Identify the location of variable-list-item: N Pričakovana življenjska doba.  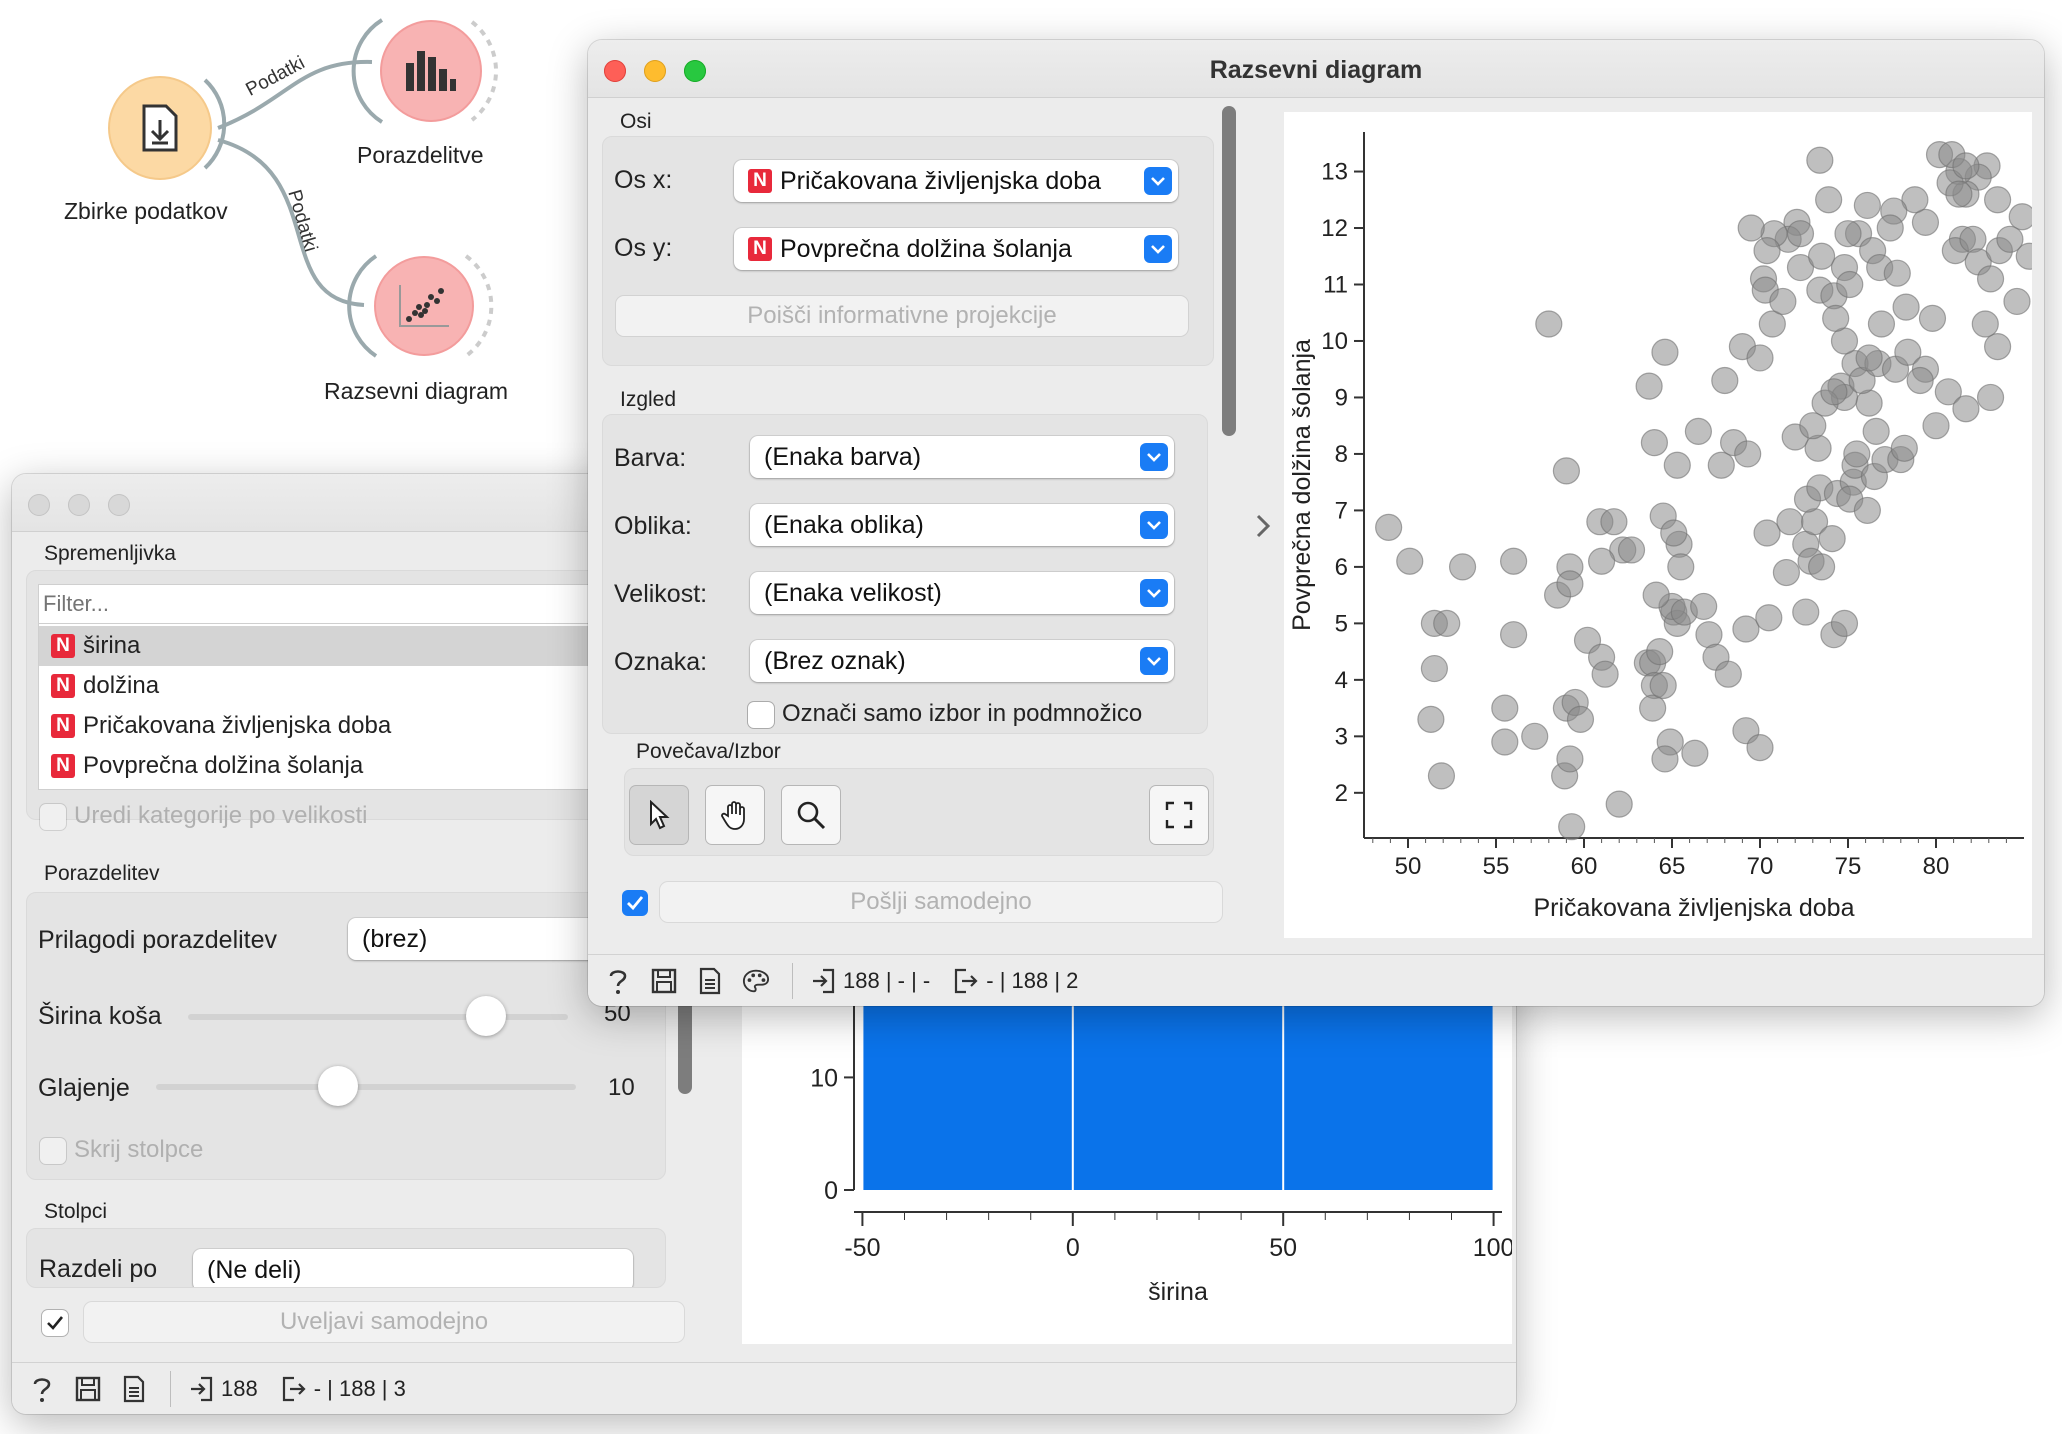
(348, 726).